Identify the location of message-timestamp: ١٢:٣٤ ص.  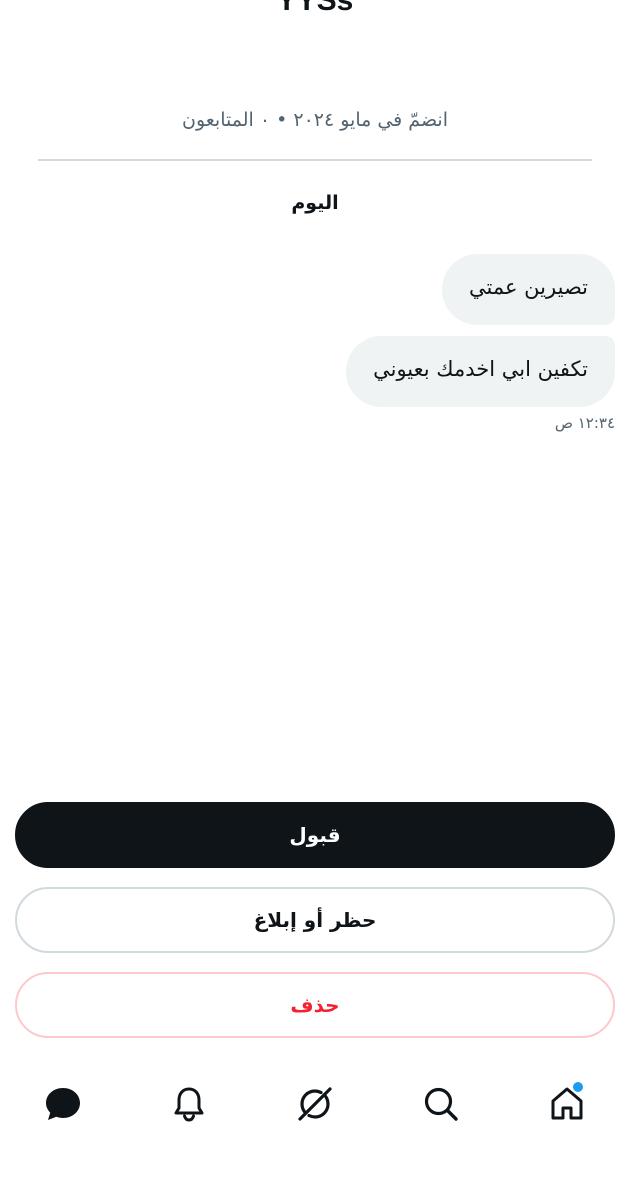
(584, 423).